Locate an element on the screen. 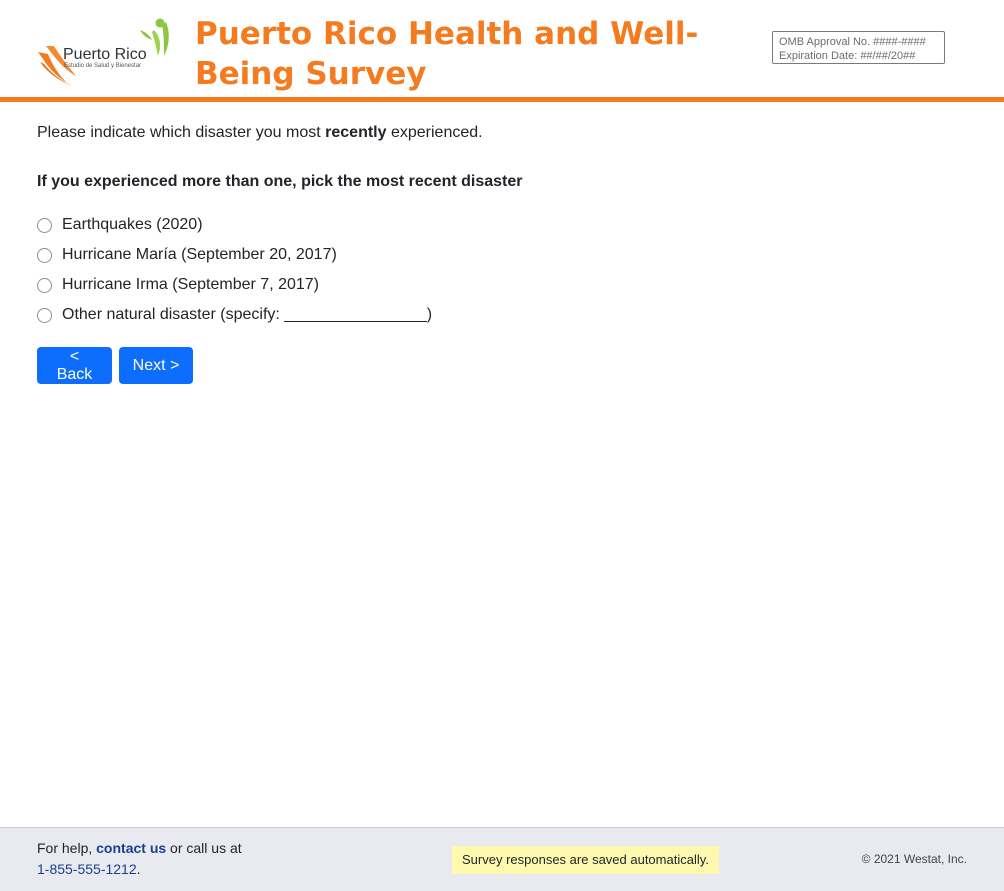 The height and width of the screenshot is (891, 1004). omb-approval-number: OMB Approval No. ####-#### is located at coordinates (852, 42).